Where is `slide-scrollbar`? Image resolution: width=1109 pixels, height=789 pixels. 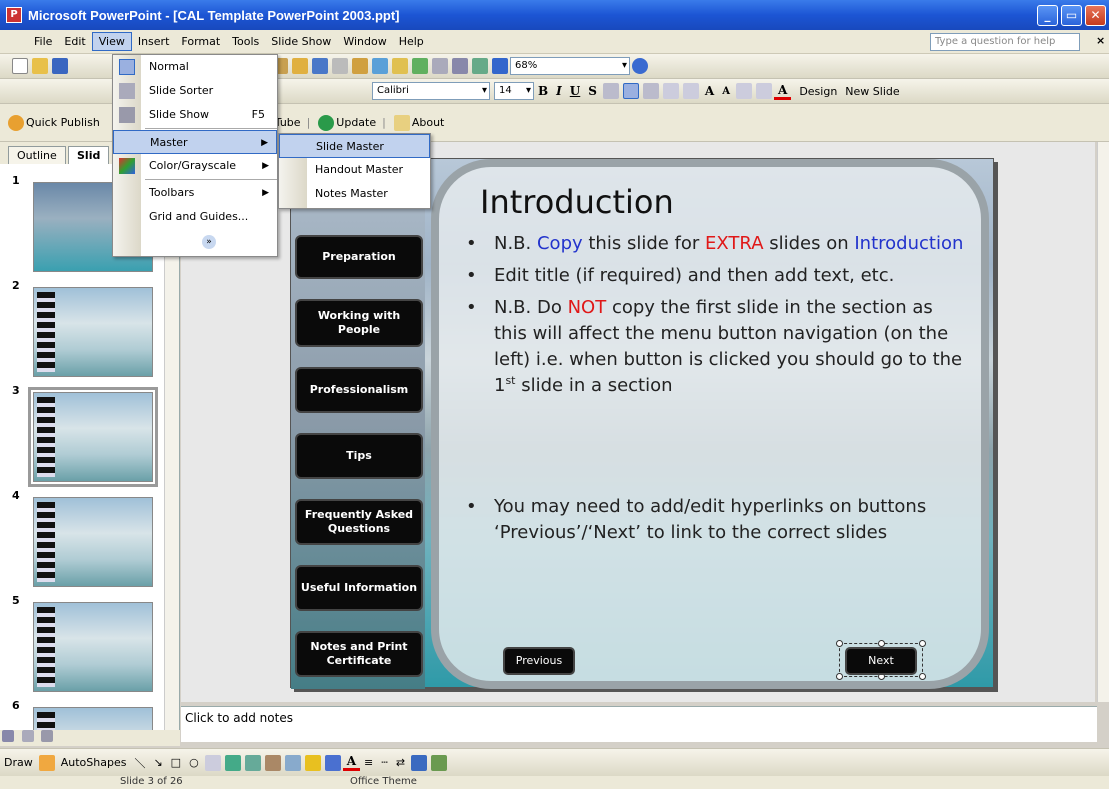
slide-scrollbar is located at coordinates (1103, 422).